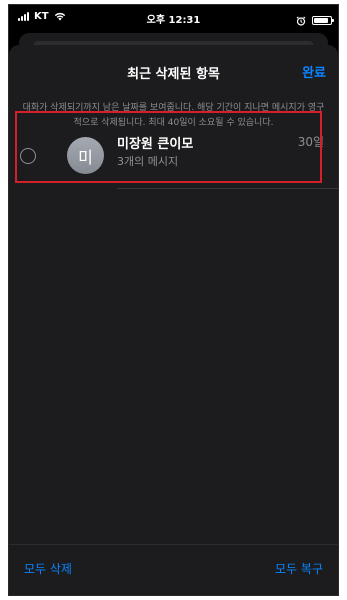 The width and height of the screenshot is (347, 600). I want to click on done-button: 완료, so click(314, 71).